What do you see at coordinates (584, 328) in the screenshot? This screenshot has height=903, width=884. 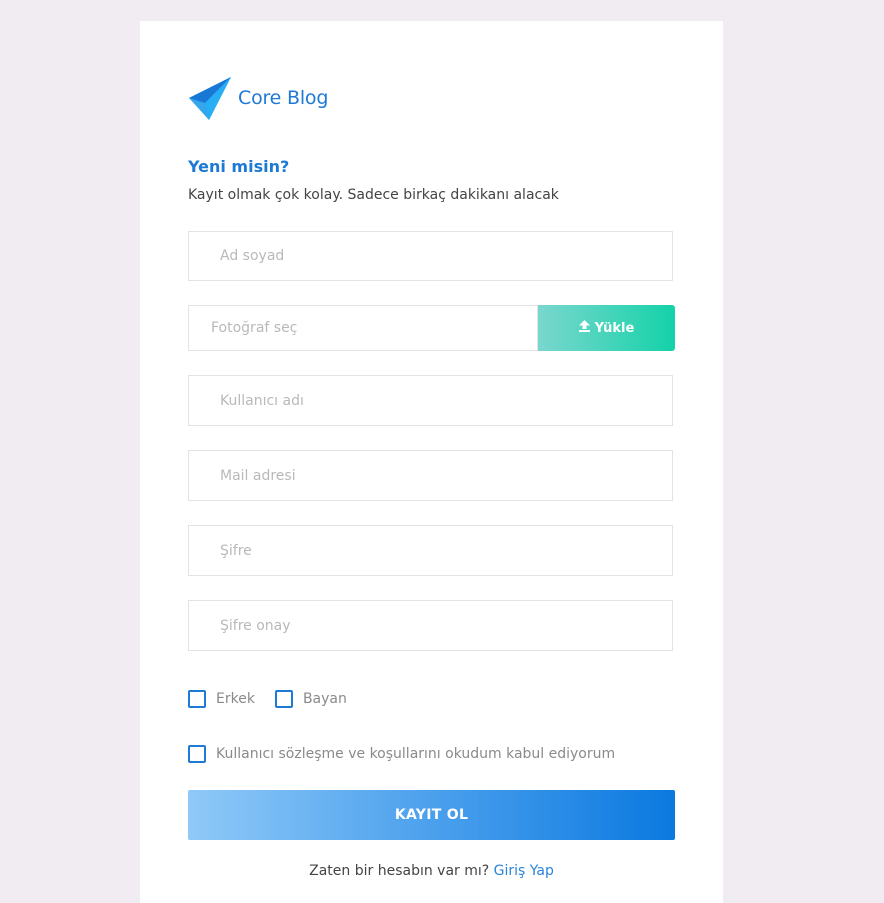 I see `upload-icon` at bounding box center [584, 328].